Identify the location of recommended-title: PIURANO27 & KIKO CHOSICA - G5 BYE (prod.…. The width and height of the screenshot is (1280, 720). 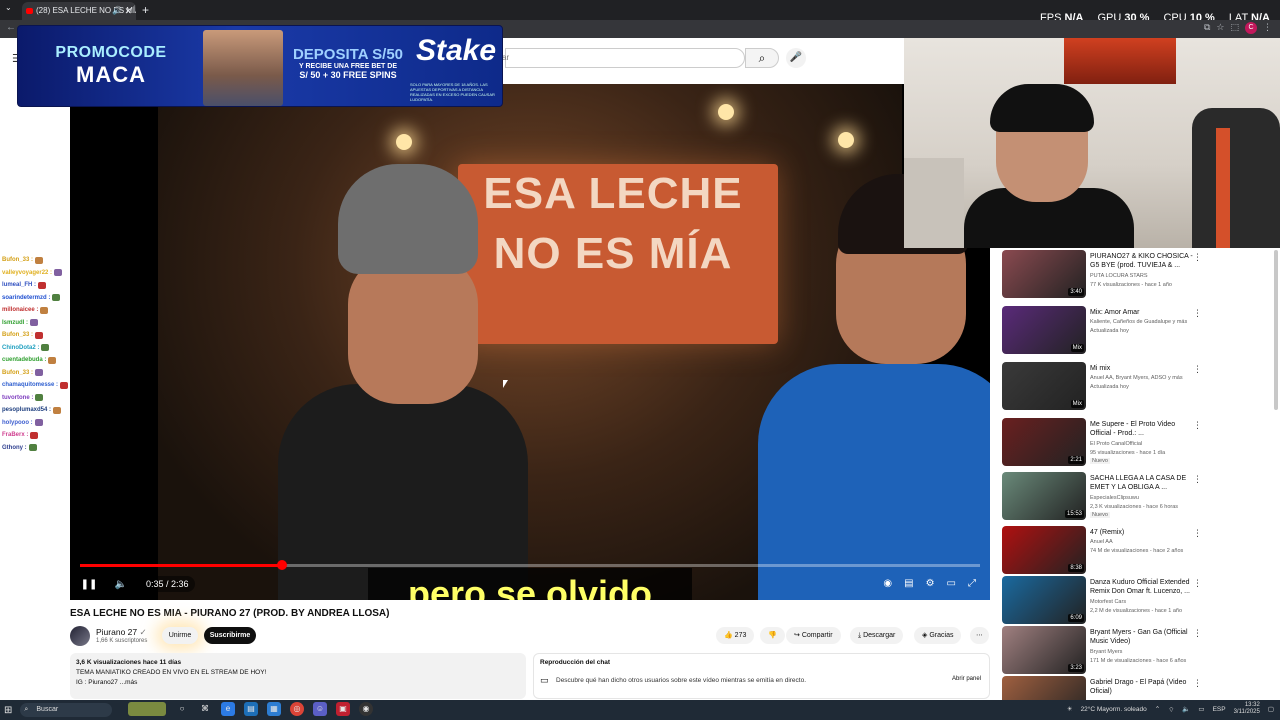
(1144, 261).